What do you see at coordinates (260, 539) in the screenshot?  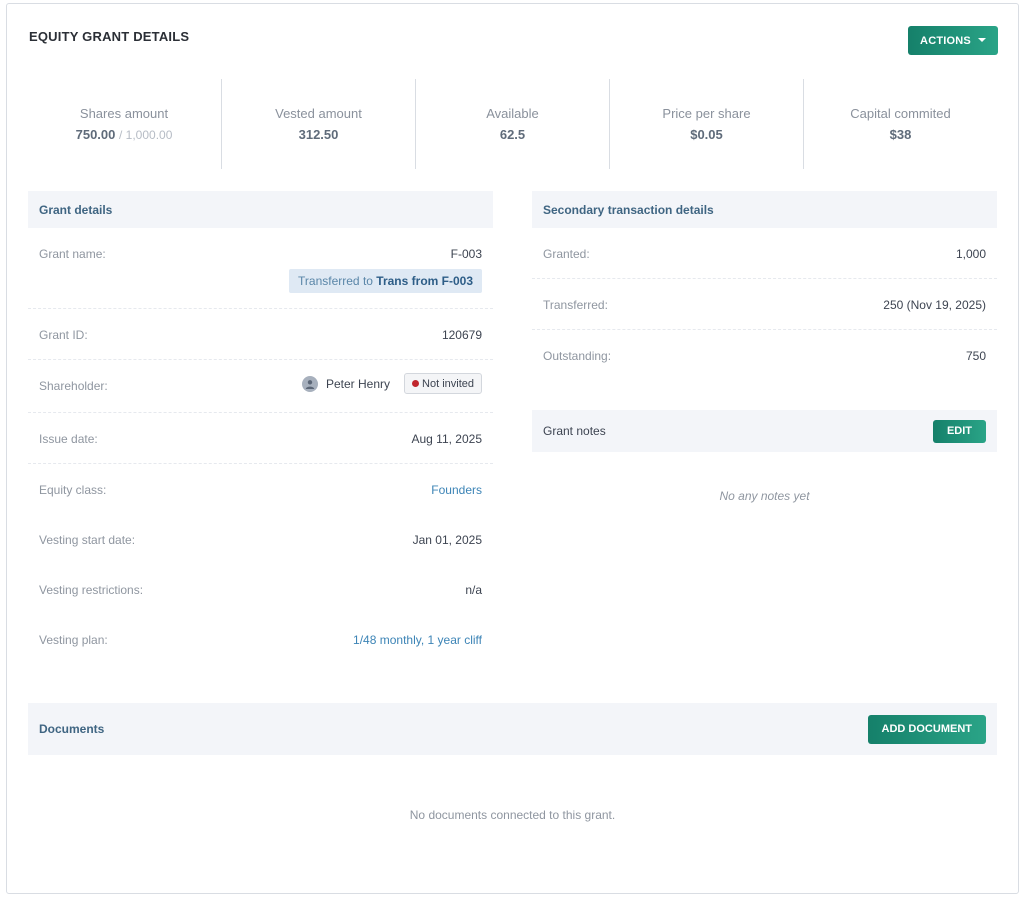 I see `row-vesting-start: Vesting start date: Jan 01, 2025` at bounding box center [260, 539].